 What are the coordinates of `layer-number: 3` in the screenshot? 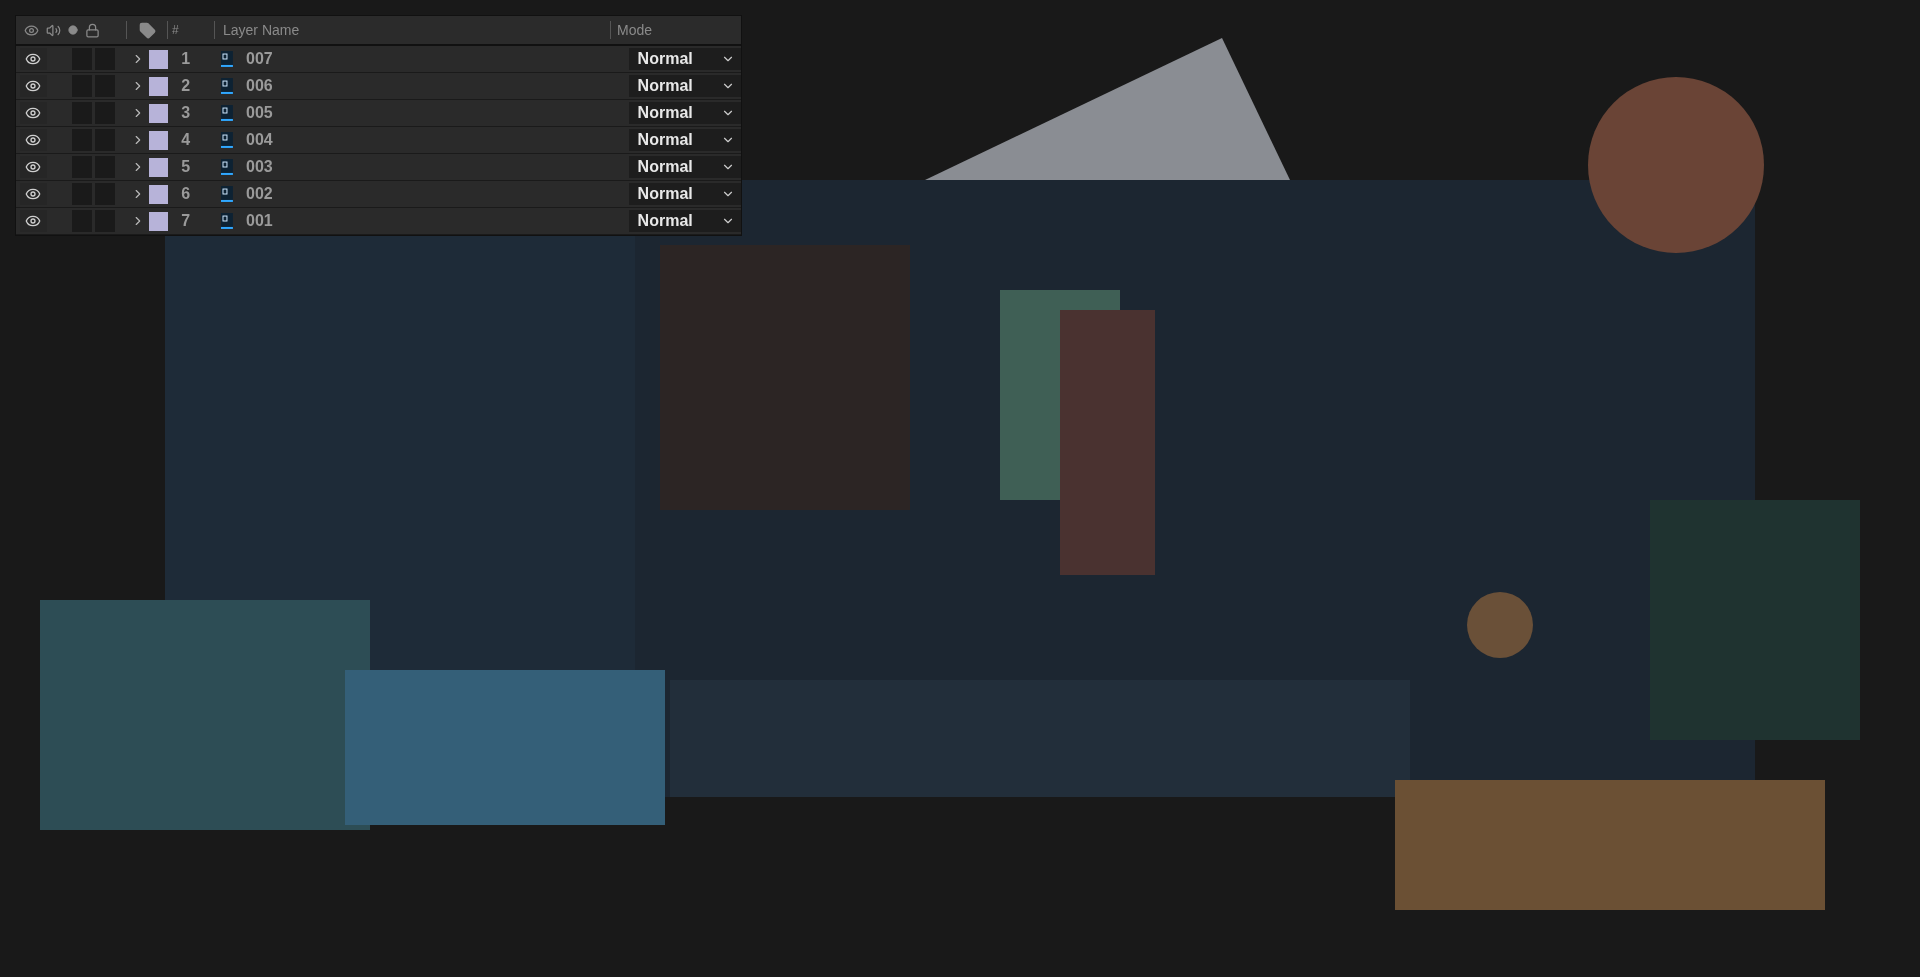 It's located at (186, 113).